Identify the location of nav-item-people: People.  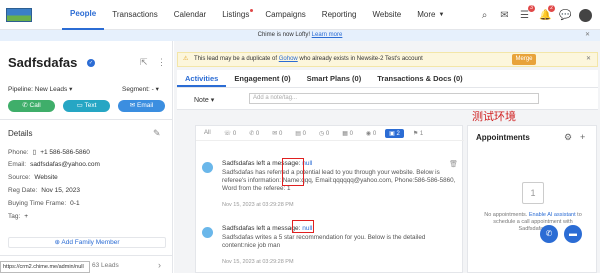
(83, 15).